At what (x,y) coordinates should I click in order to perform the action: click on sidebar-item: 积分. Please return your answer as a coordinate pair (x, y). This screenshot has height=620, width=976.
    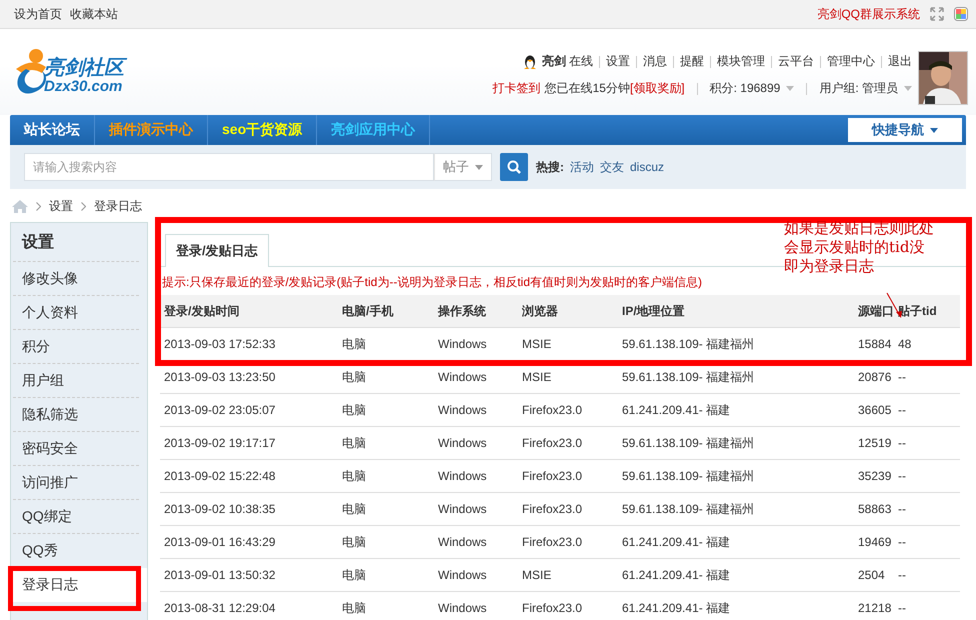
    Looking at the image, I should click on (76, 347).